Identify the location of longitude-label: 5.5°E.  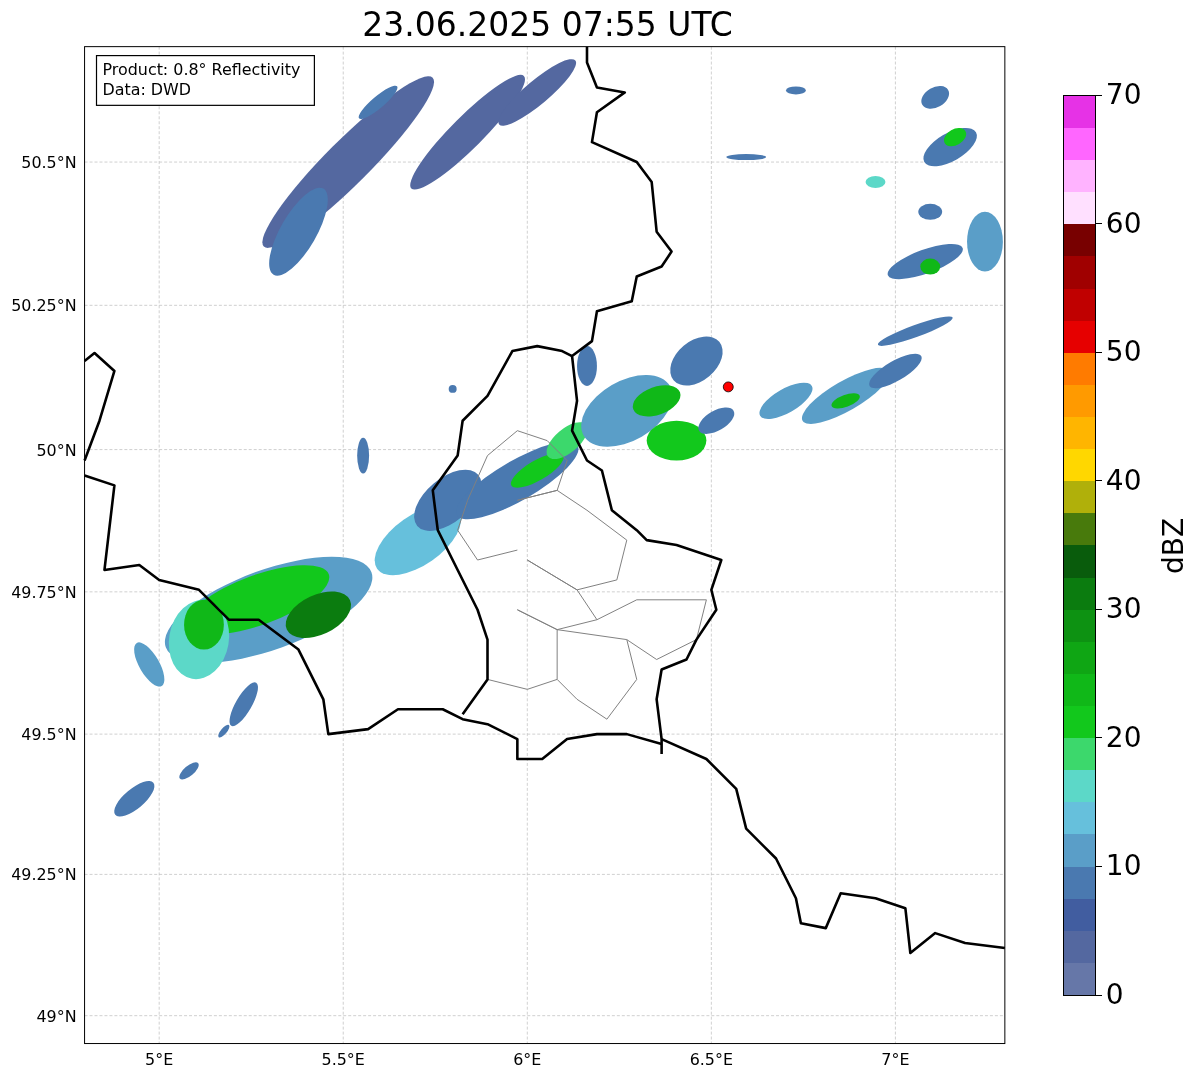
(343, 1060).